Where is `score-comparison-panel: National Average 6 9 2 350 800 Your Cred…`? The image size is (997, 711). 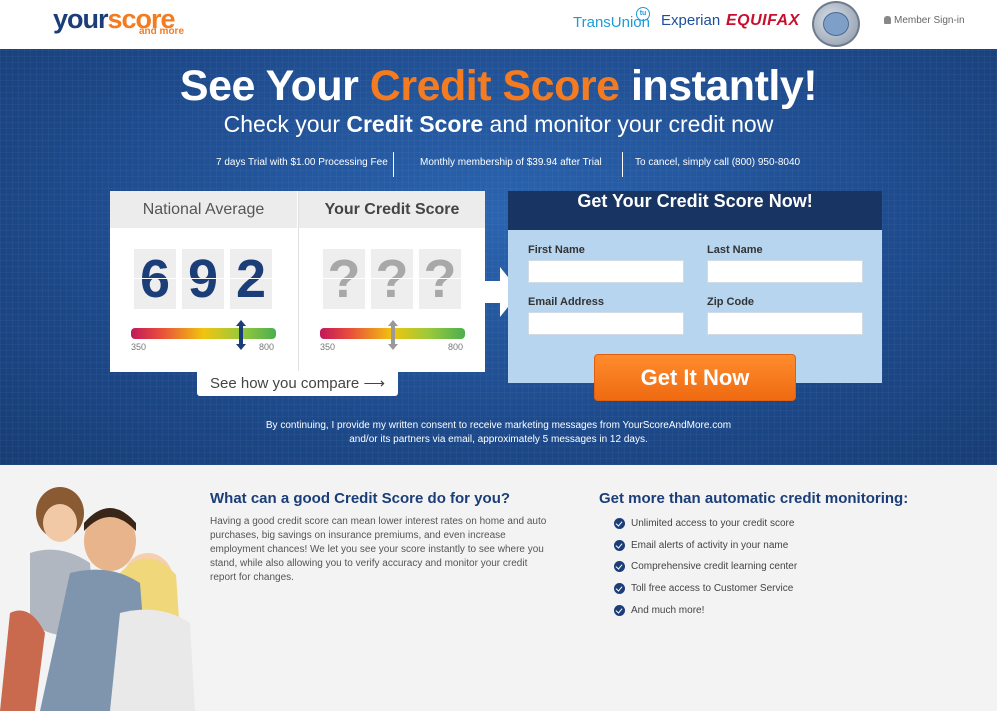 score-comparison-panel: National Average 6 9 2 350 800 Your Cred… is located at coordinates (297, 281).